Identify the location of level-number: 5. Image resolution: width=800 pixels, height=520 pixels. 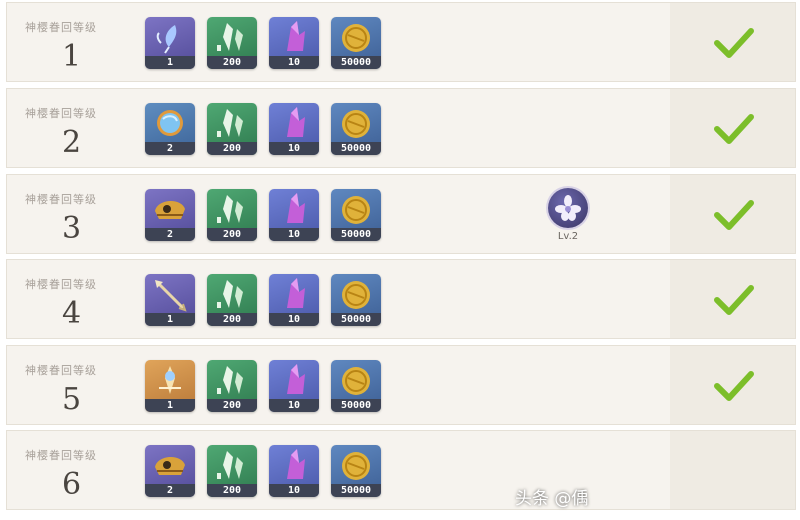
(72, 399).